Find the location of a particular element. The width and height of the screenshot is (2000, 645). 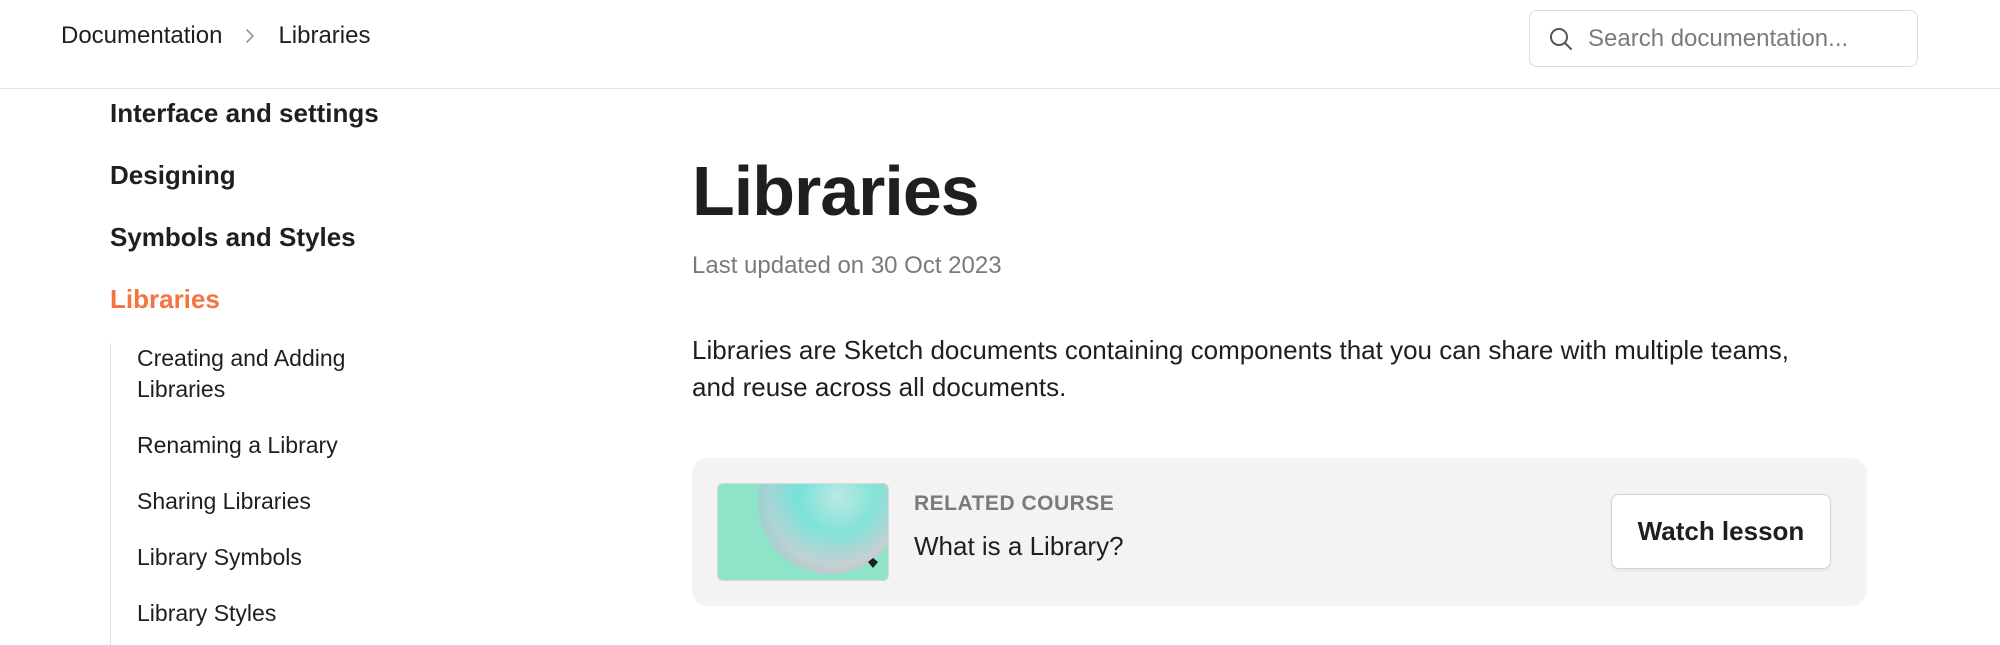

related-course-title: What is a Library? is located at coordinates (1019, 546).